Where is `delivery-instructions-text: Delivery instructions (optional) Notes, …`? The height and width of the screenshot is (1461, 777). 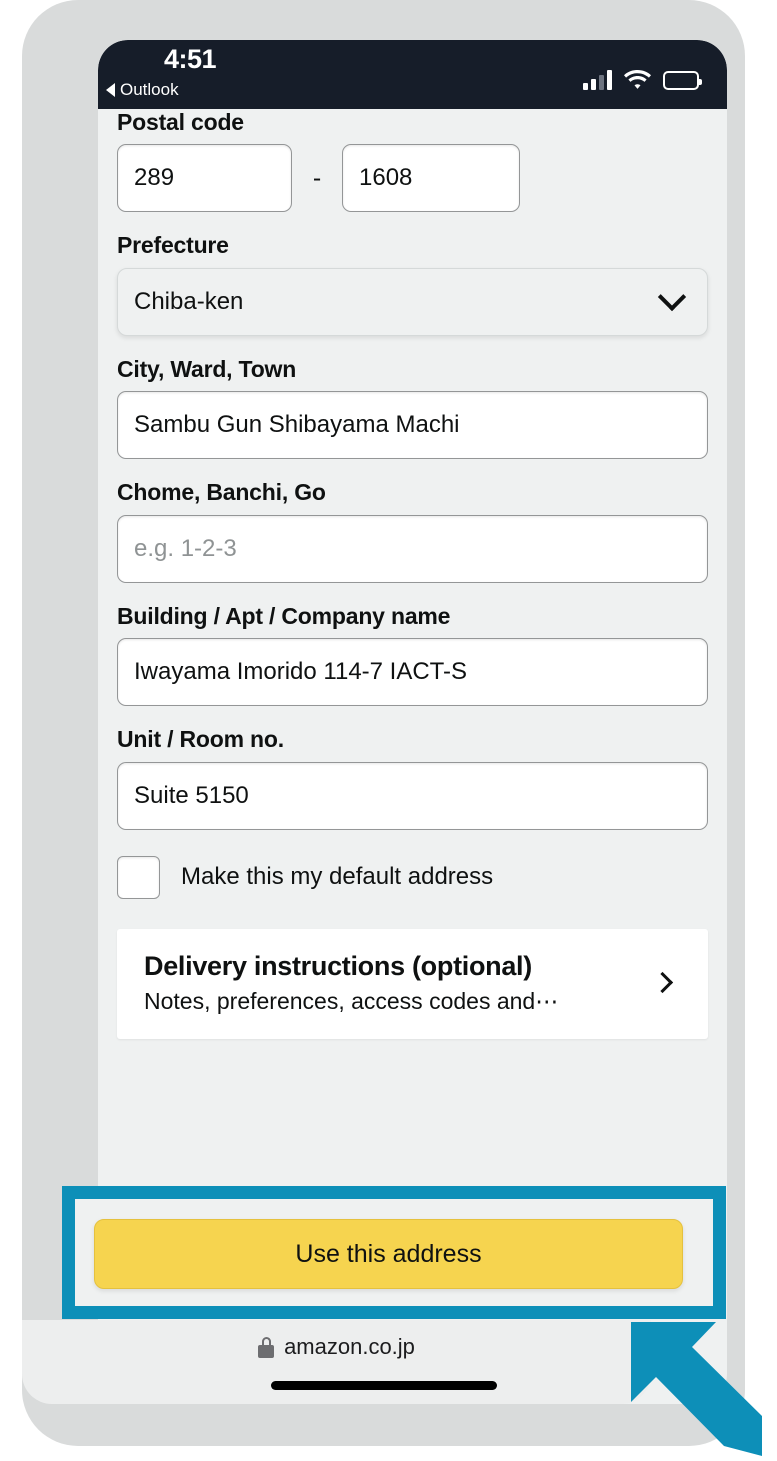 delivery-instructions-text: Delivery instructions (optional) Notes, … is located at coordinates (351, 983).